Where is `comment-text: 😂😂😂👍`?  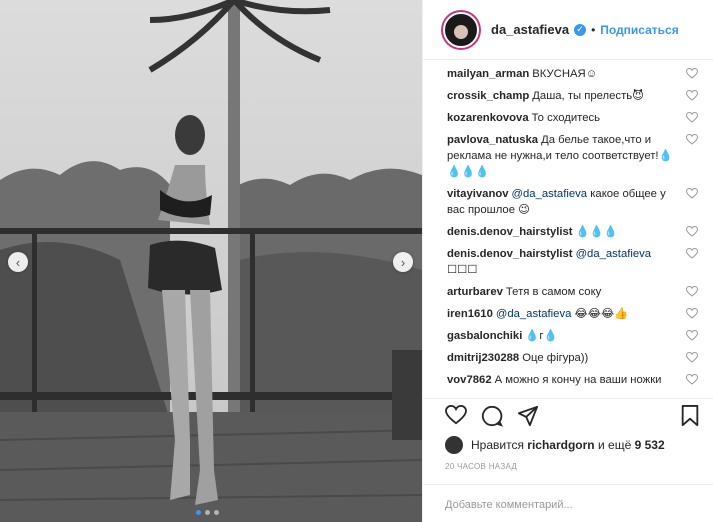 comment-text: 😂😂😂👍 is located at coordinates (601, 314).